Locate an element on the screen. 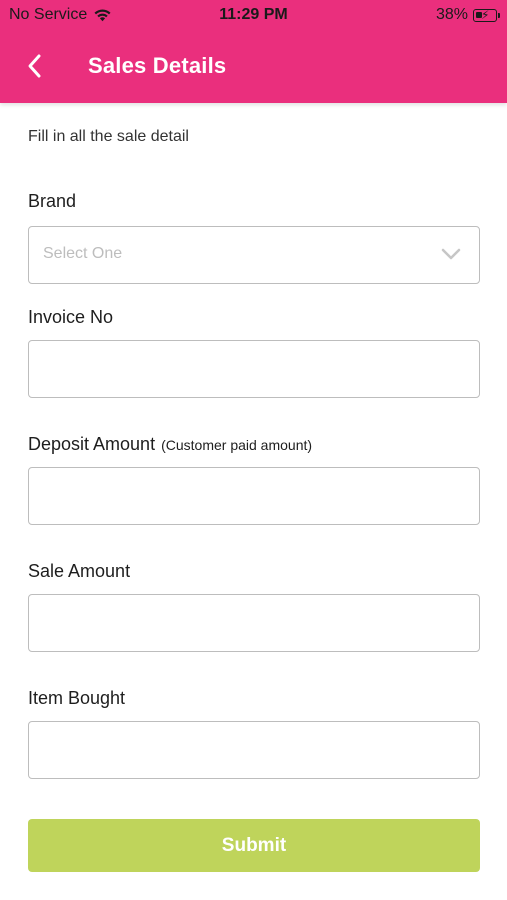 The width and height of the screenshot is (507, 900). form-instructions: Fill in all the sale detail is located at coordinates (108, 136).